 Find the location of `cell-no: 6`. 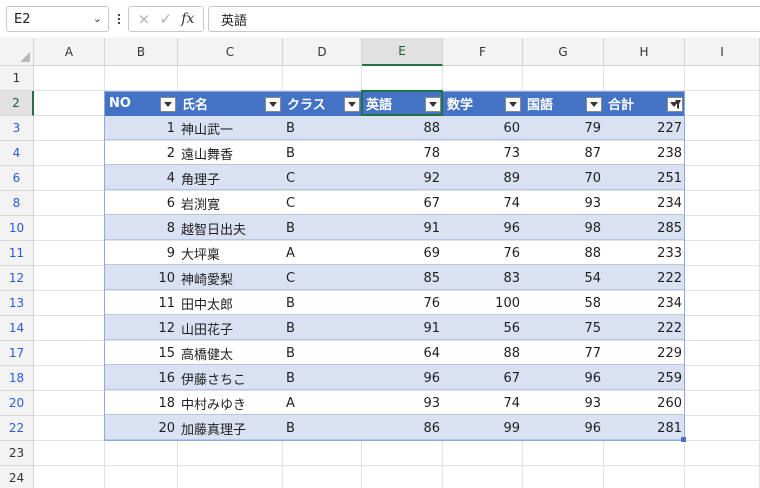

cell-no: 6 is located at coordinates (141, 203).